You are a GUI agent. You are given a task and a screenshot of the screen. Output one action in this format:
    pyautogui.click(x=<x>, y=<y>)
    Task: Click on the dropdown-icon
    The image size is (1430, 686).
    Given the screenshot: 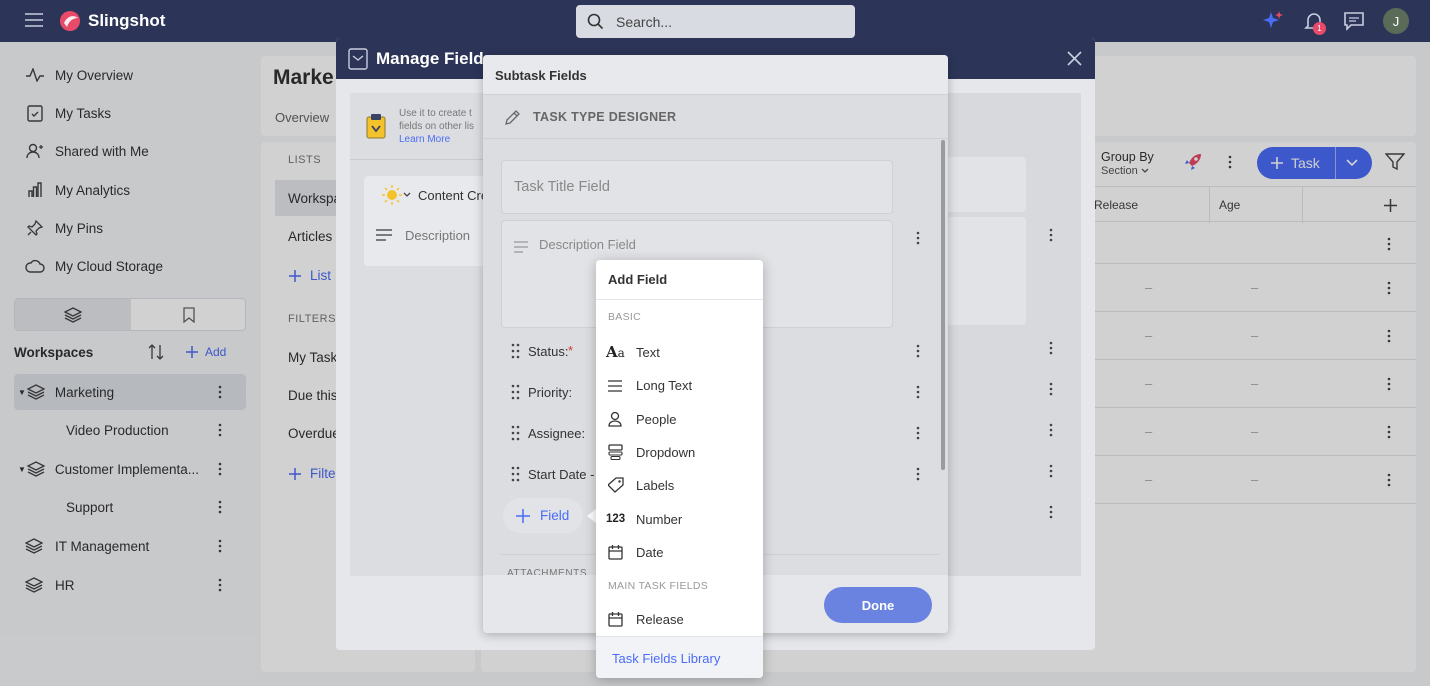 What is the action you would take?
    pyautogui.click(x=615, y=452)
    